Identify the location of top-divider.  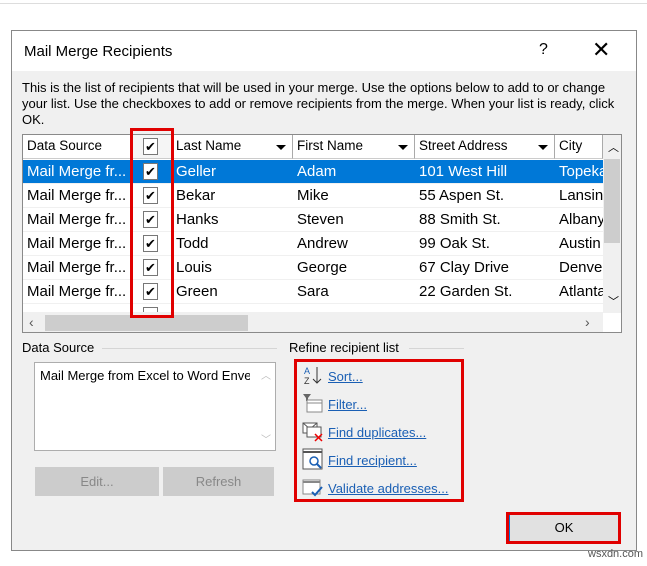
(323, 3).